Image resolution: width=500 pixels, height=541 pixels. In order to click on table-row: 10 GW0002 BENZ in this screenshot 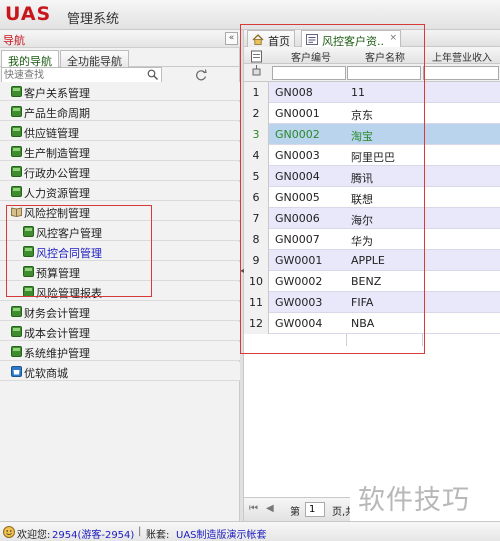, I will do `click(372, 281)`.